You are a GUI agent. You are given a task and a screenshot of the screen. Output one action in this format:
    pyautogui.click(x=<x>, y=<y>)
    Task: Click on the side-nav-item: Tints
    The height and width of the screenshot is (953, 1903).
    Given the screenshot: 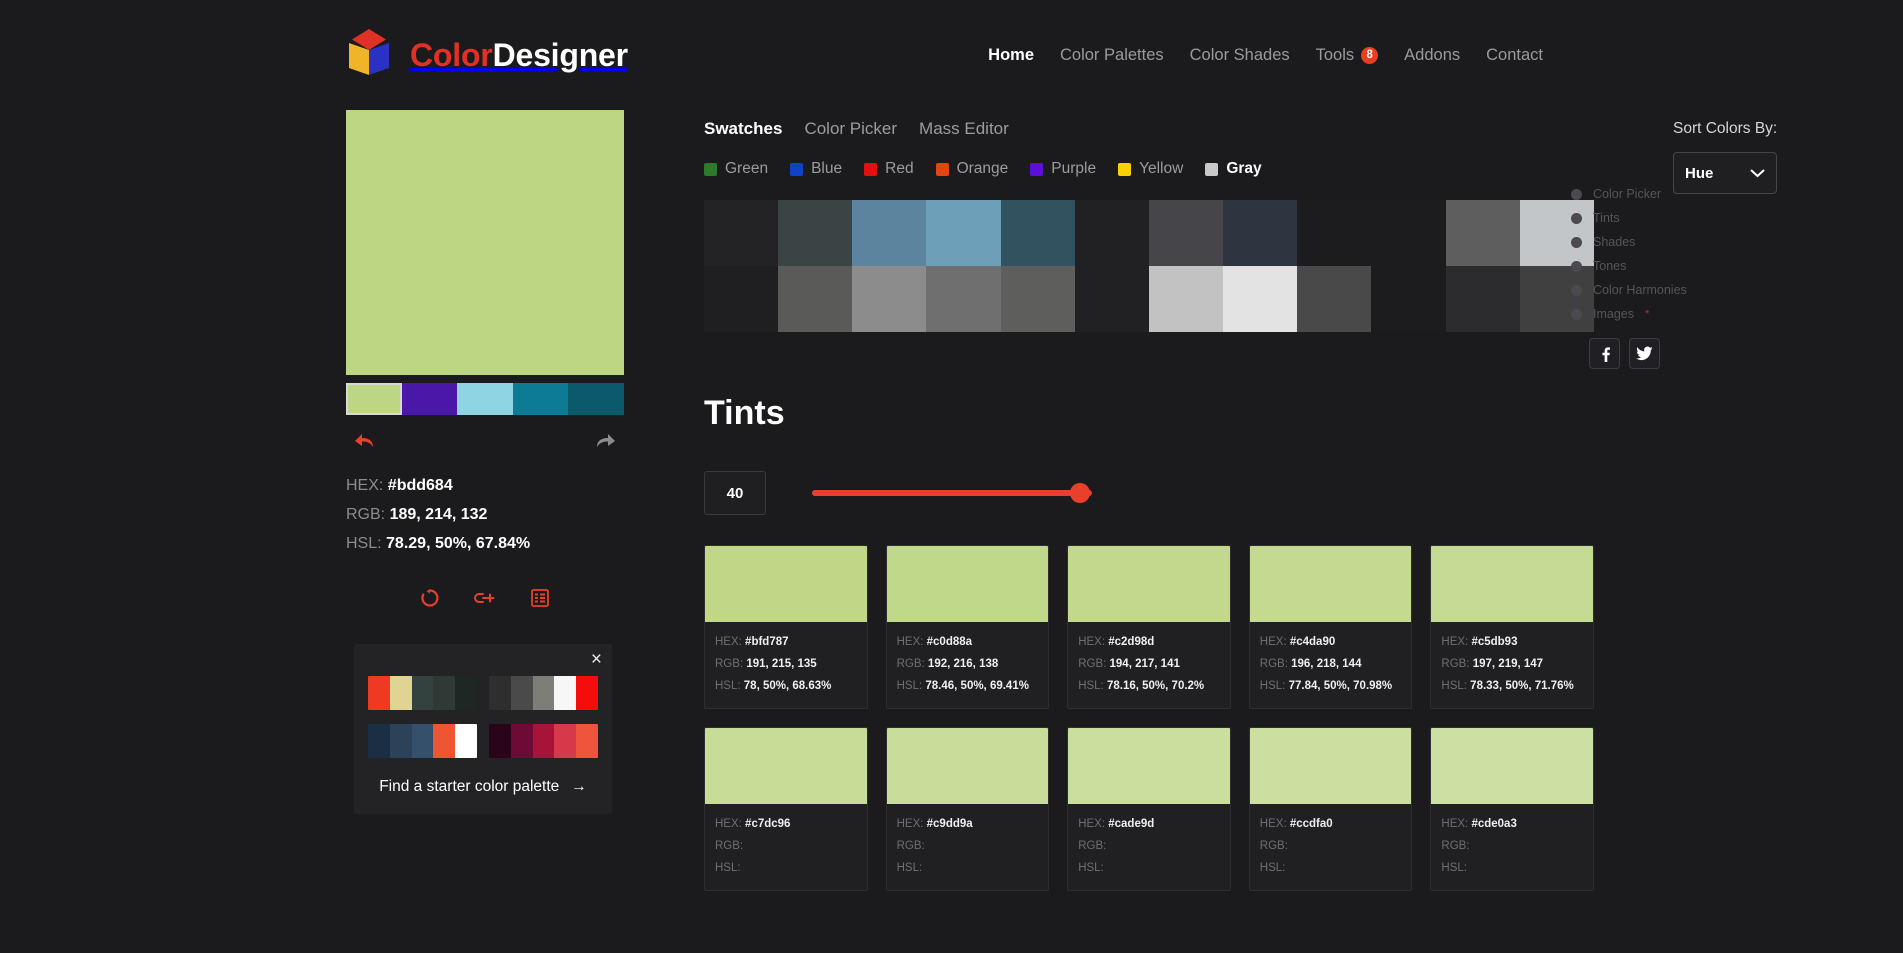 What is the action you would take?
    pyautogui.click(x=1666, y=218)
    